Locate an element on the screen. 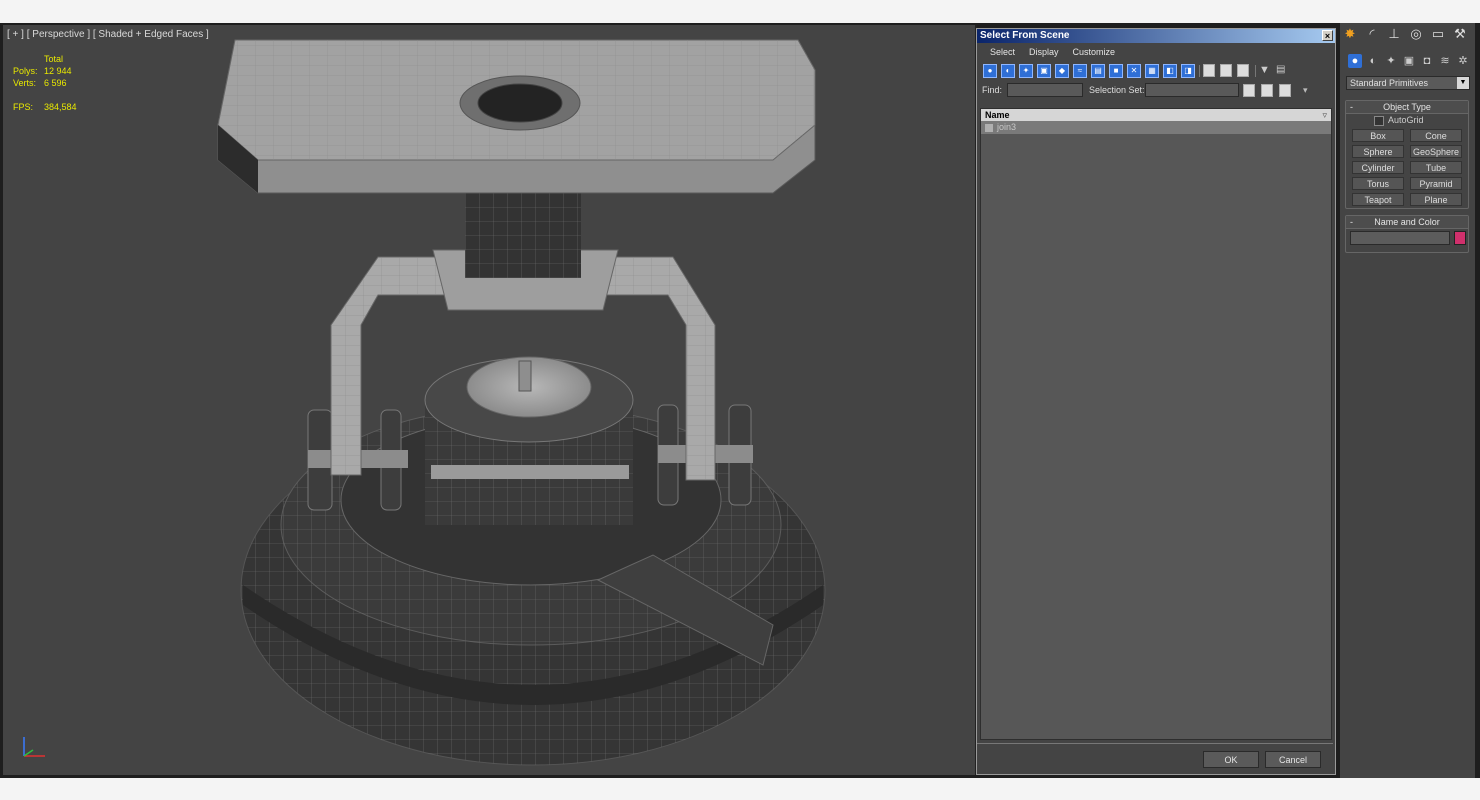 This screenshot has width=1480, height=800. rollout-title: Object Type is located at coordinates (1407, 107).